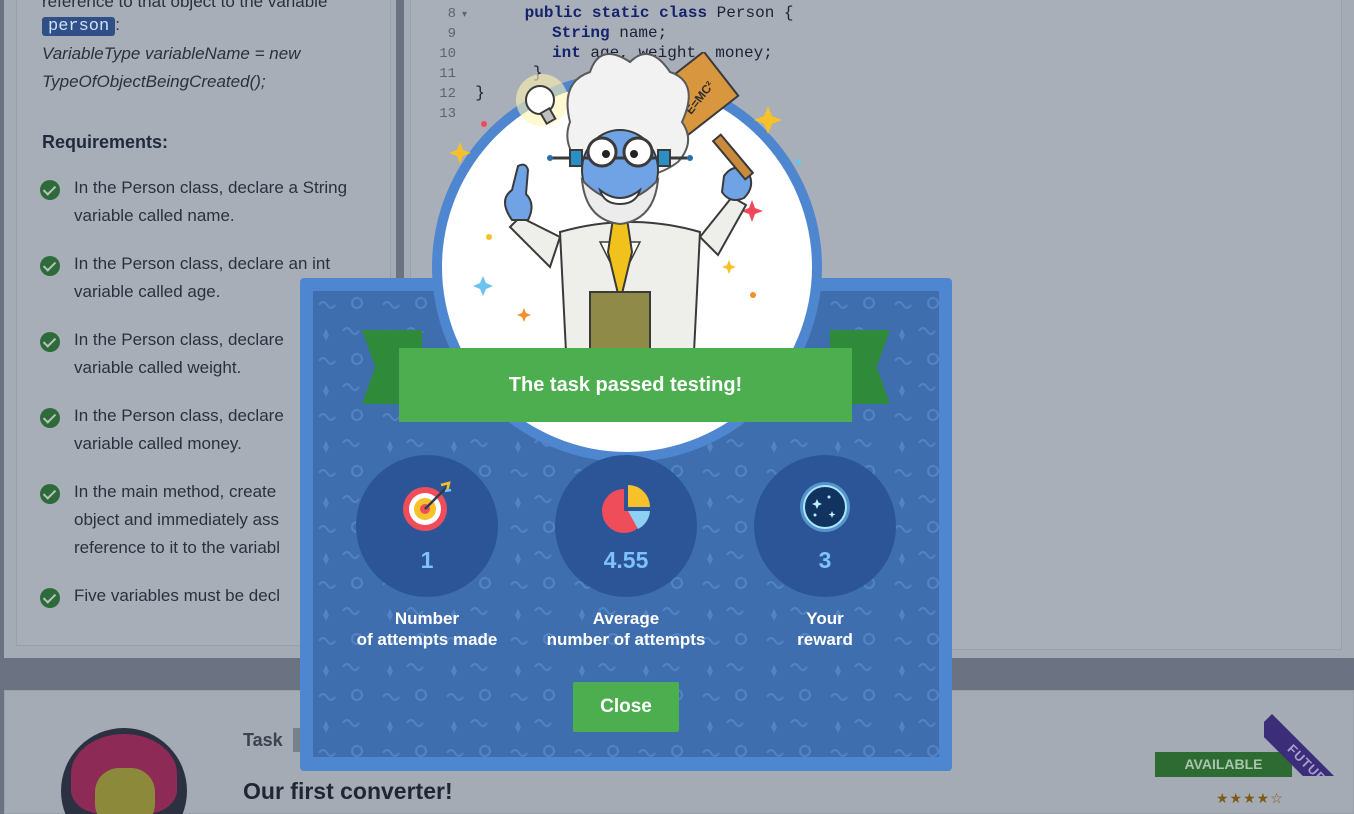  I want to click on close-button: Close, so click(626, 707).